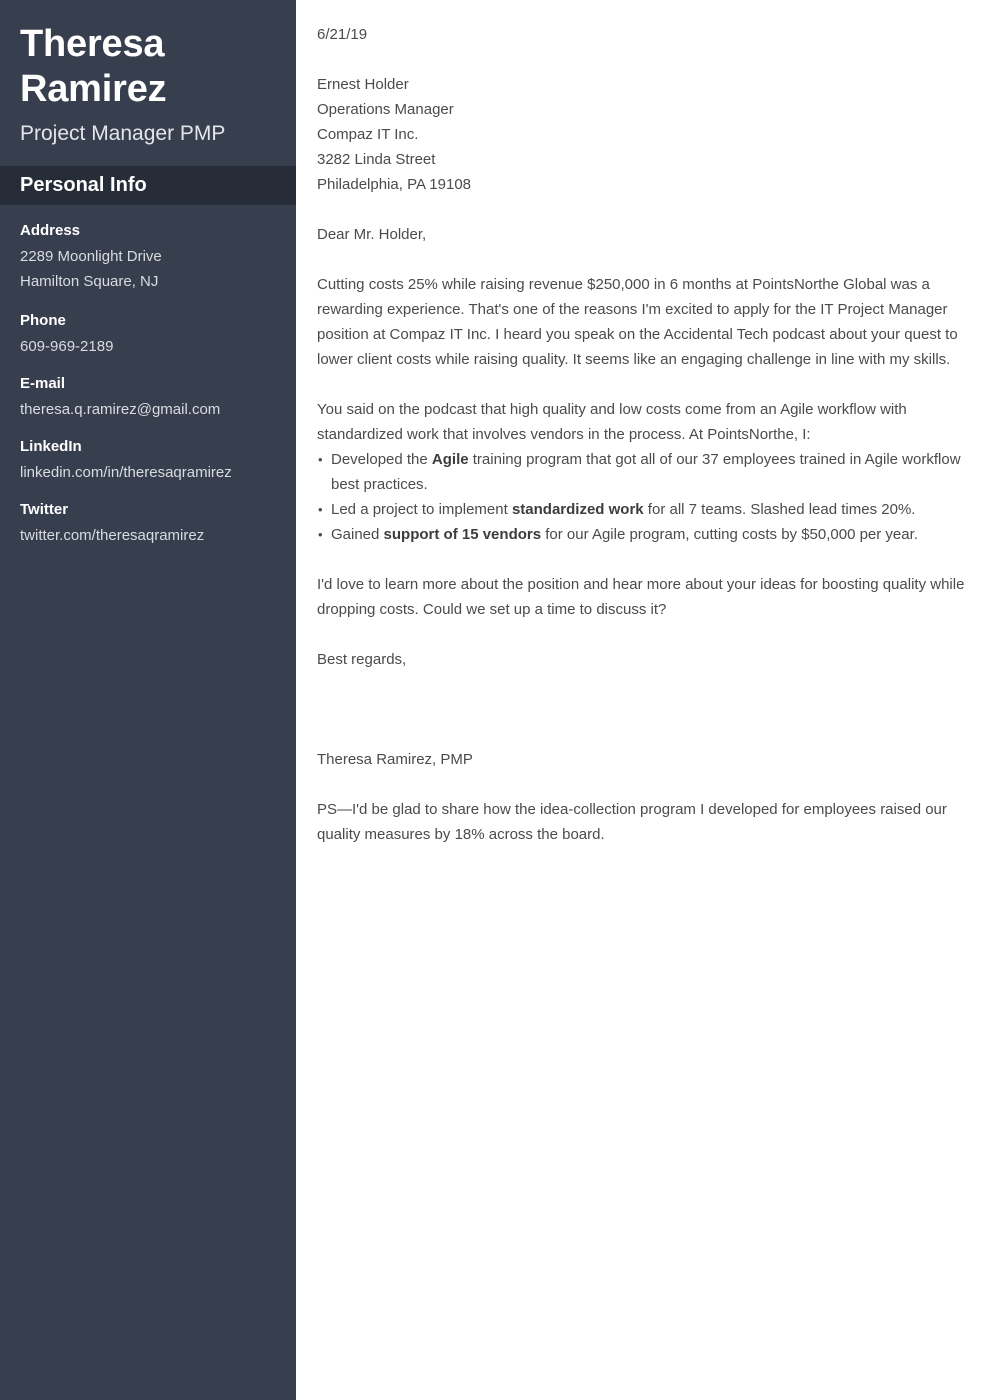 The width and height of the screenshot is (990, 1400). I want to click on contact-value-line-1: theresa.q.ramirez@gmail.com, so click(148, 409).